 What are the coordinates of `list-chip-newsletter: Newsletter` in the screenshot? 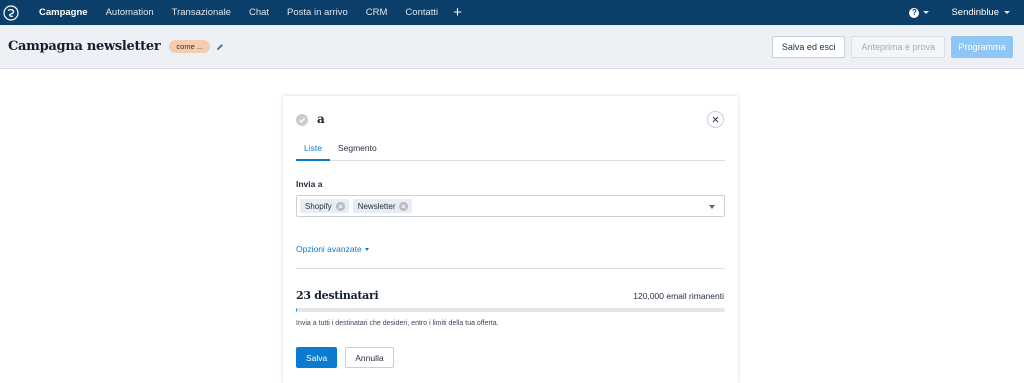 It's located at (382, 206).